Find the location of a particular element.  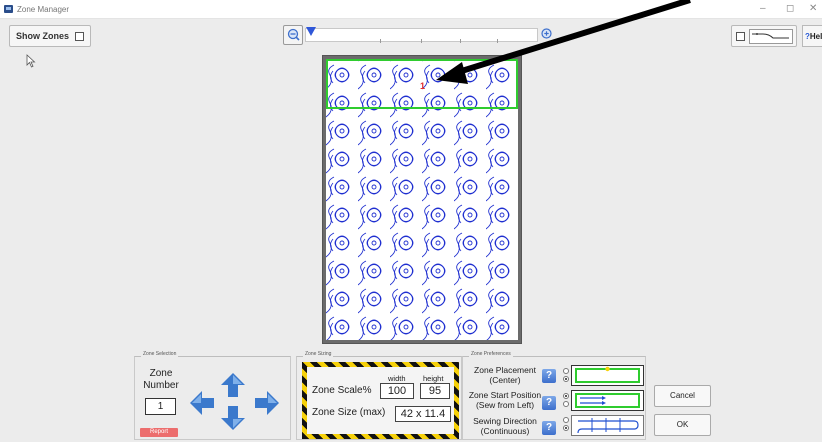

zoom-out-button is located at coordinates (293, 35).